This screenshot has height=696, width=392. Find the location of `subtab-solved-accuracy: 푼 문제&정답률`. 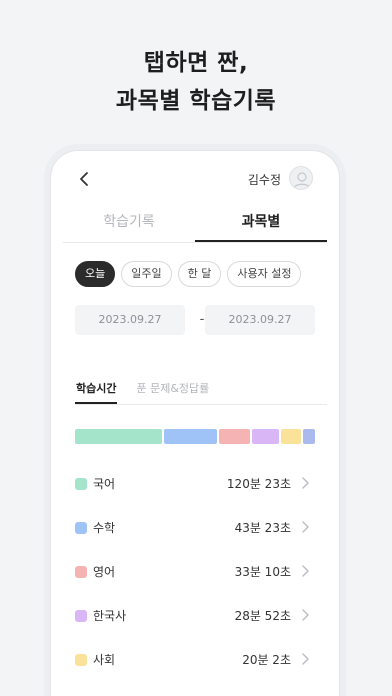

subtab-solved-accuracy: 푼 문제&정답률 is located at coordinates (172, 391).